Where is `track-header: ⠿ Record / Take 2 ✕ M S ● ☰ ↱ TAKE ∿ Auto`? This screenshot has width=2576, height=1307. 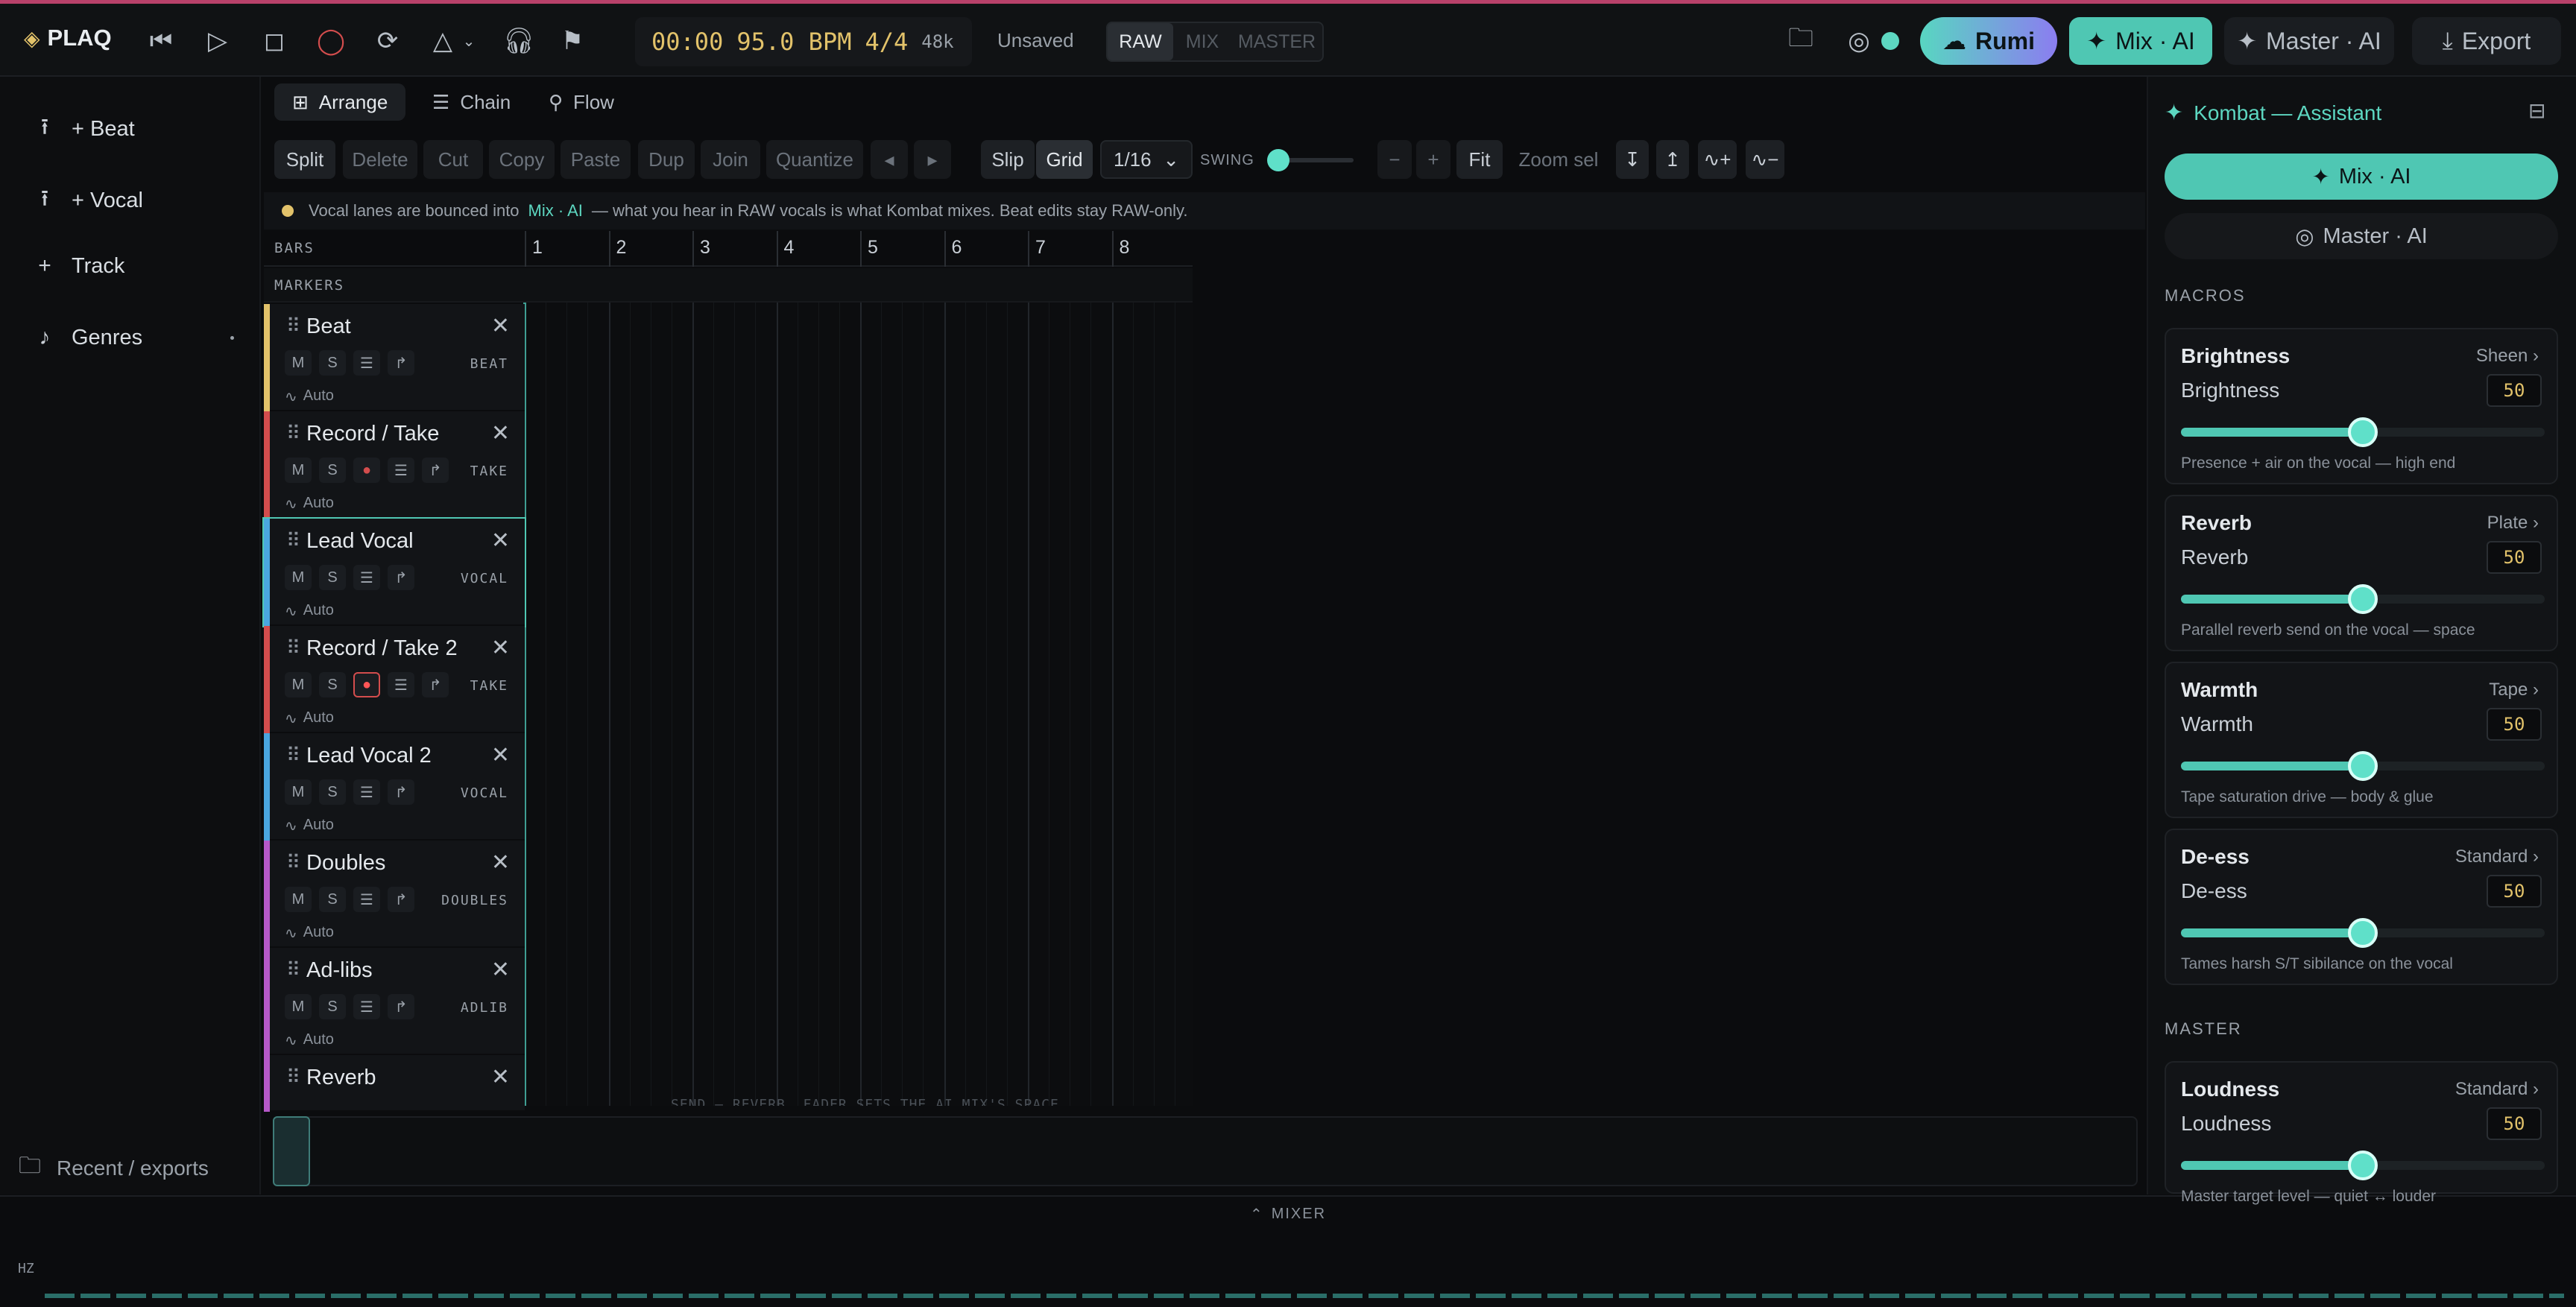
track-header: ⠿ Record / Take 2 ✕ M S ● ☰ ↱ TAKE ∿ Auto is located at coordinates (395, 679).